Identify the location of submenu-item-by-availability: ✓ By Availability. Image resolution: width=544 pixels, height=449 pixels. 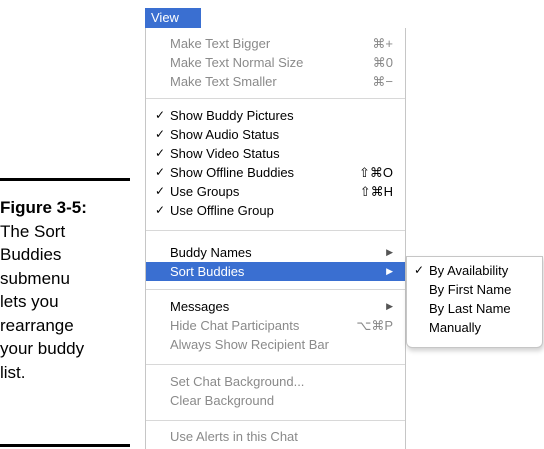
(474, 270).